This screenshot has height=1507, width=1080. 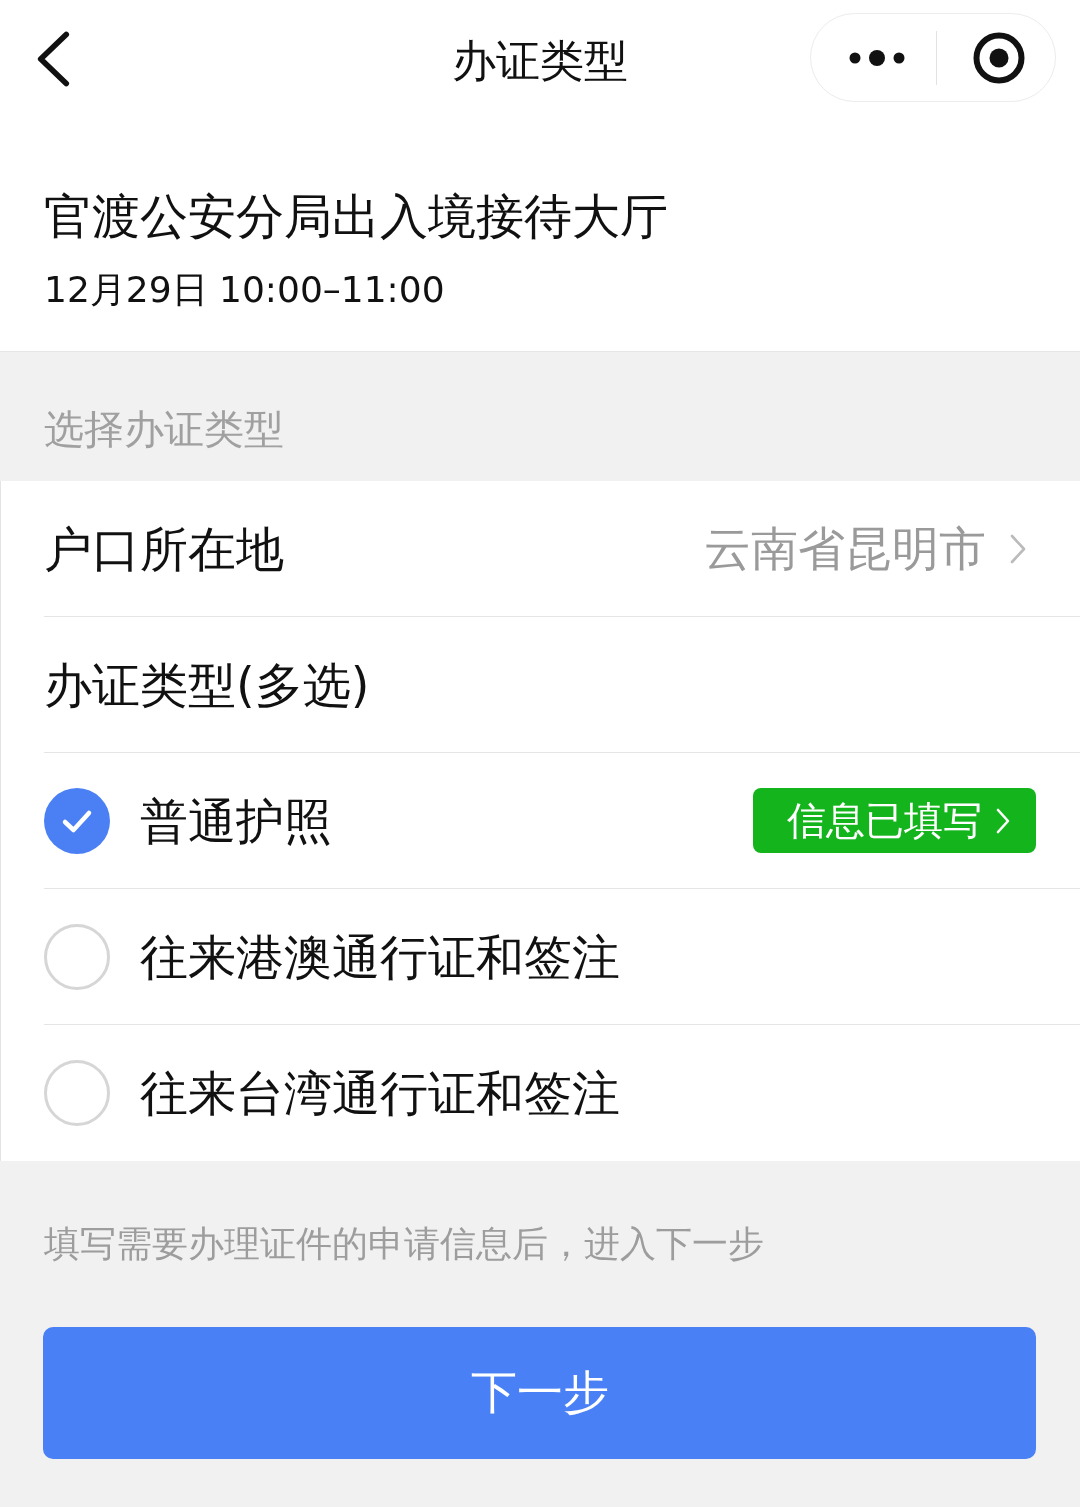 I want to click on hint-text: 填写需要办理证件的申请信息后，进入下一步, so click(x=404, y=1244).